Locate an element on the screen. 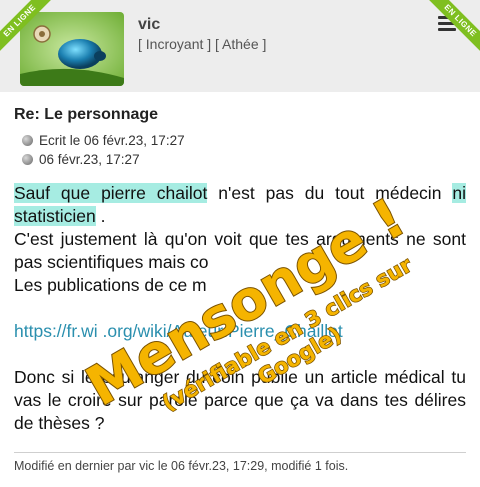 The width and height of the screenshot is (480, 487). text-span: n'est pas du tout médecin is located at coordinates (330, 193).